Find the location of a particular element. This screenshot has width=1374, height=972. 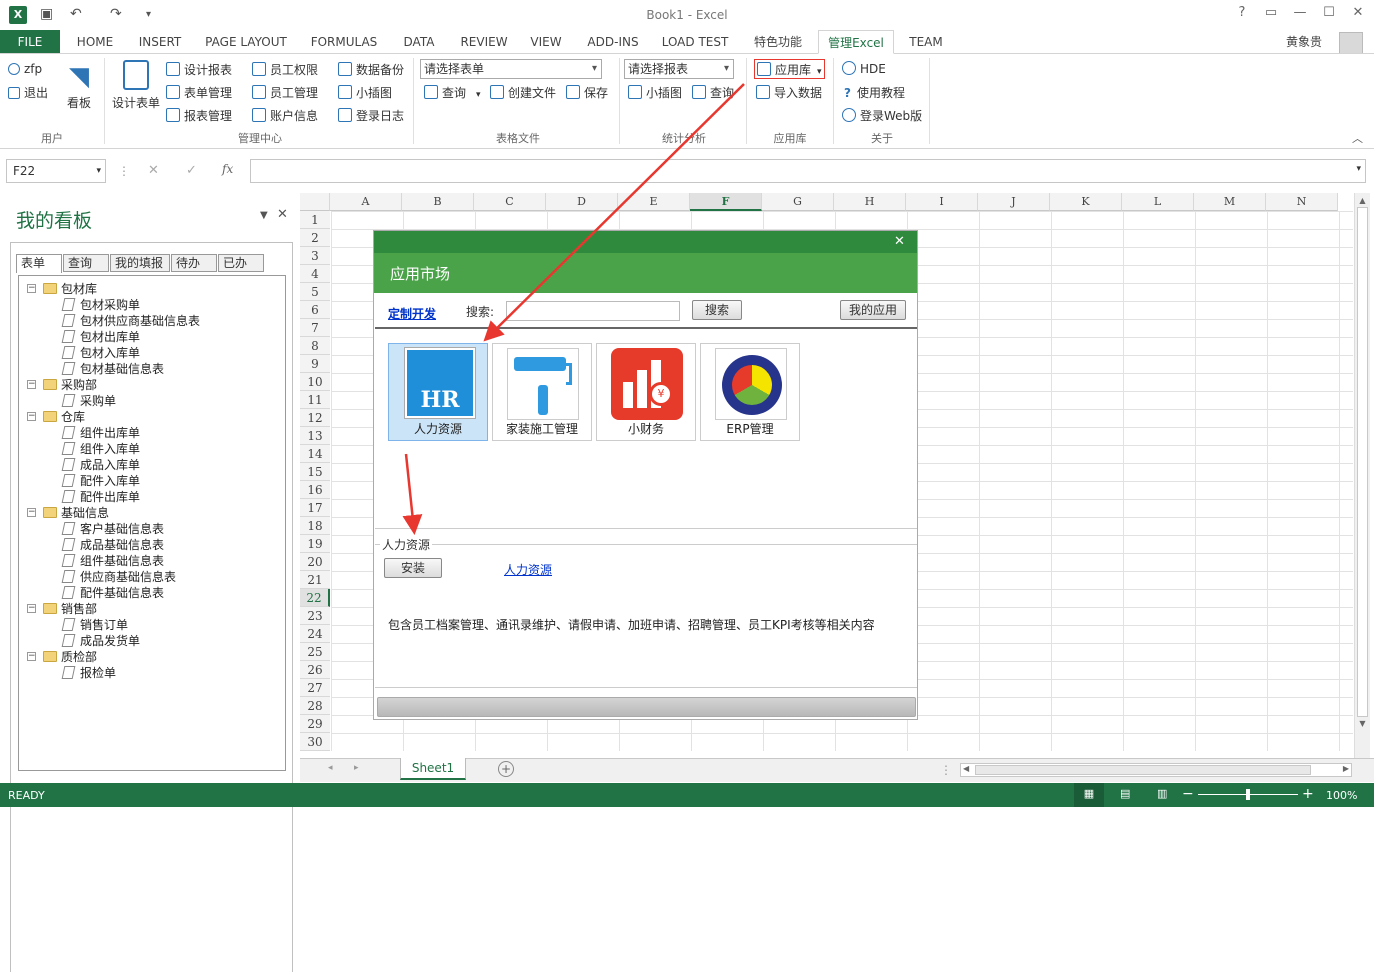

create-file-button: 创建文件 is located at coordinates (523, 92).